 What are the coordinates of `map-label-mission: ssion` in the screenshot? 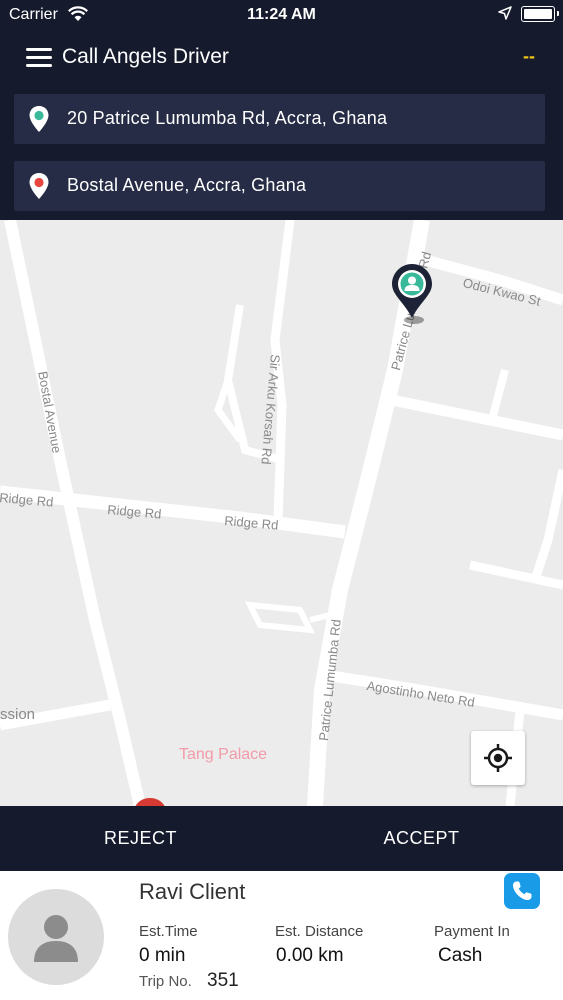 It's located at (18, 714).